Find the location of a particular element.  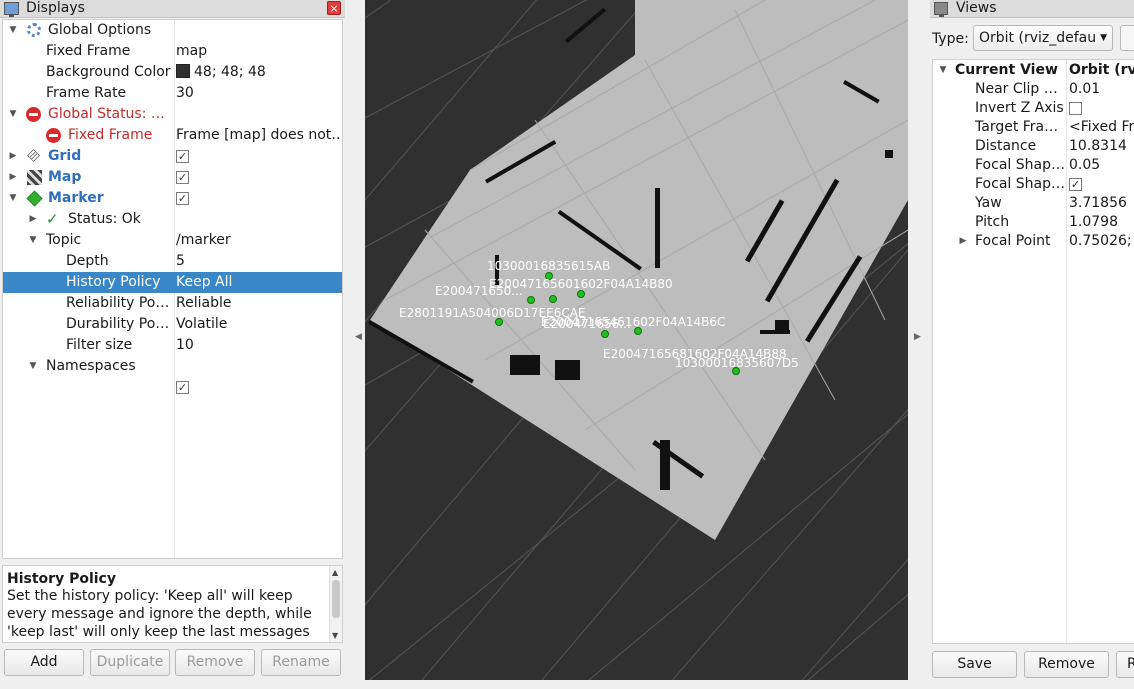

invert-z-checkbox is located at coordinates (1075, 108).